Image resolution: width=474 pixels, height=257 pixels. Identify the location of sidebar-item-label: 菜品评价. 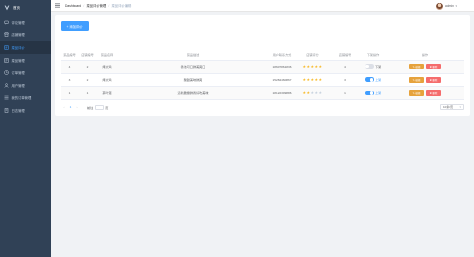
(18, 47).